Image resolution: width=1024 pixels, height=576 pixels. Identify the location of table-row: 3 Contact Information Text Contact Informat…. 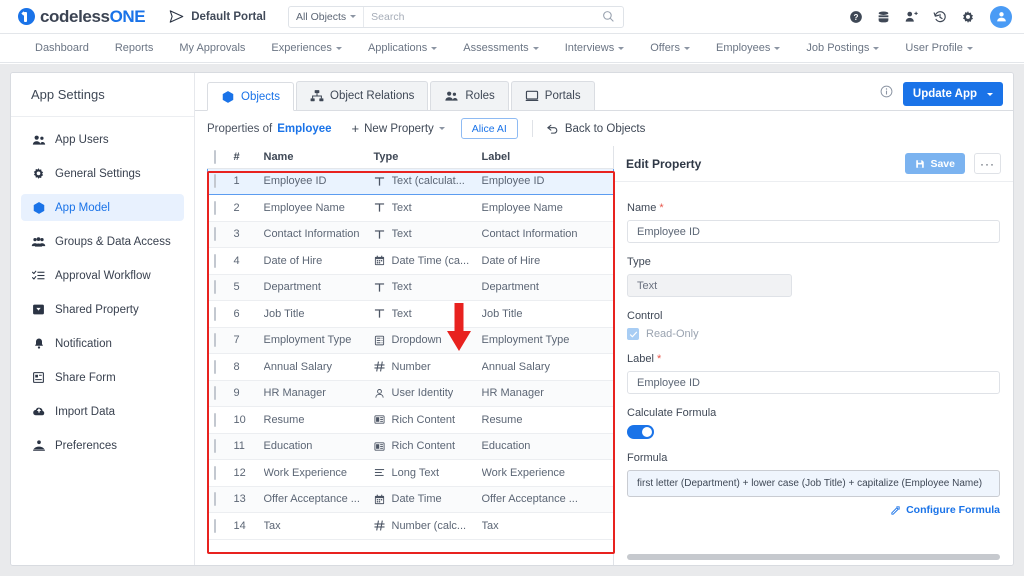
(410, 234).